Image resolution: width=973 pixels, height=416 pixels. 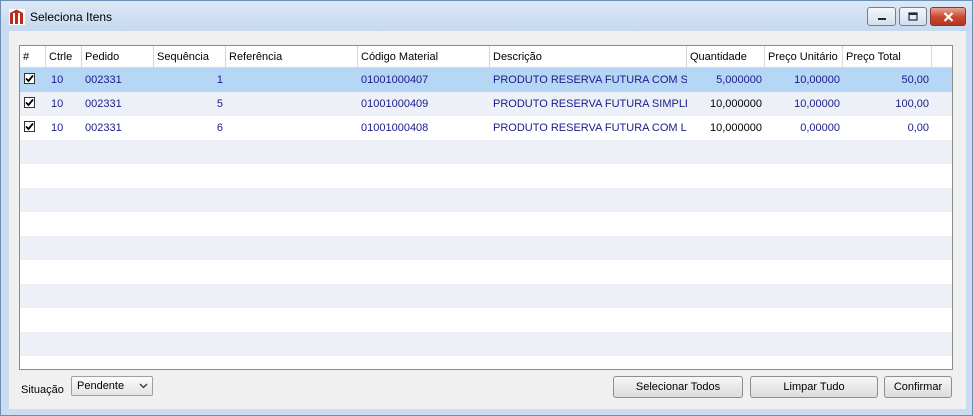 I want to click on title-bar: Seleciona Itens, so click(x=486, y=16).